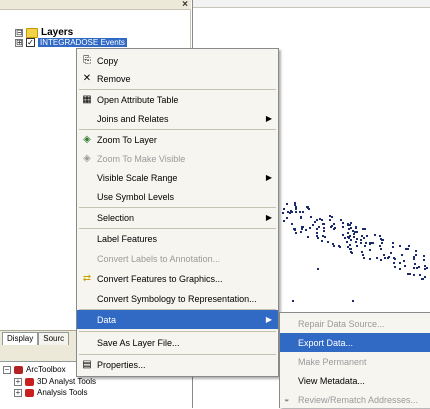  I want to click on toolbox-icon, so click(29, 381).